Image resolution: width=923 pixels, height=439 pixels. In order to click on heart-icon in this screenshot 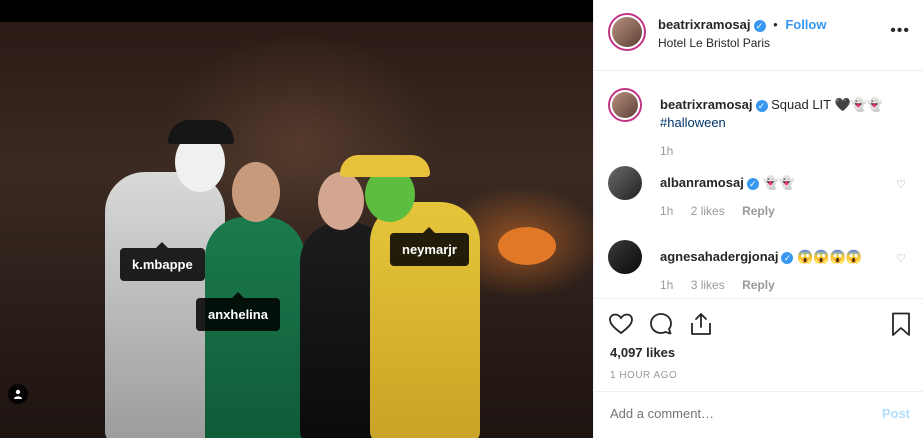, I will do `click(621, 324)`.